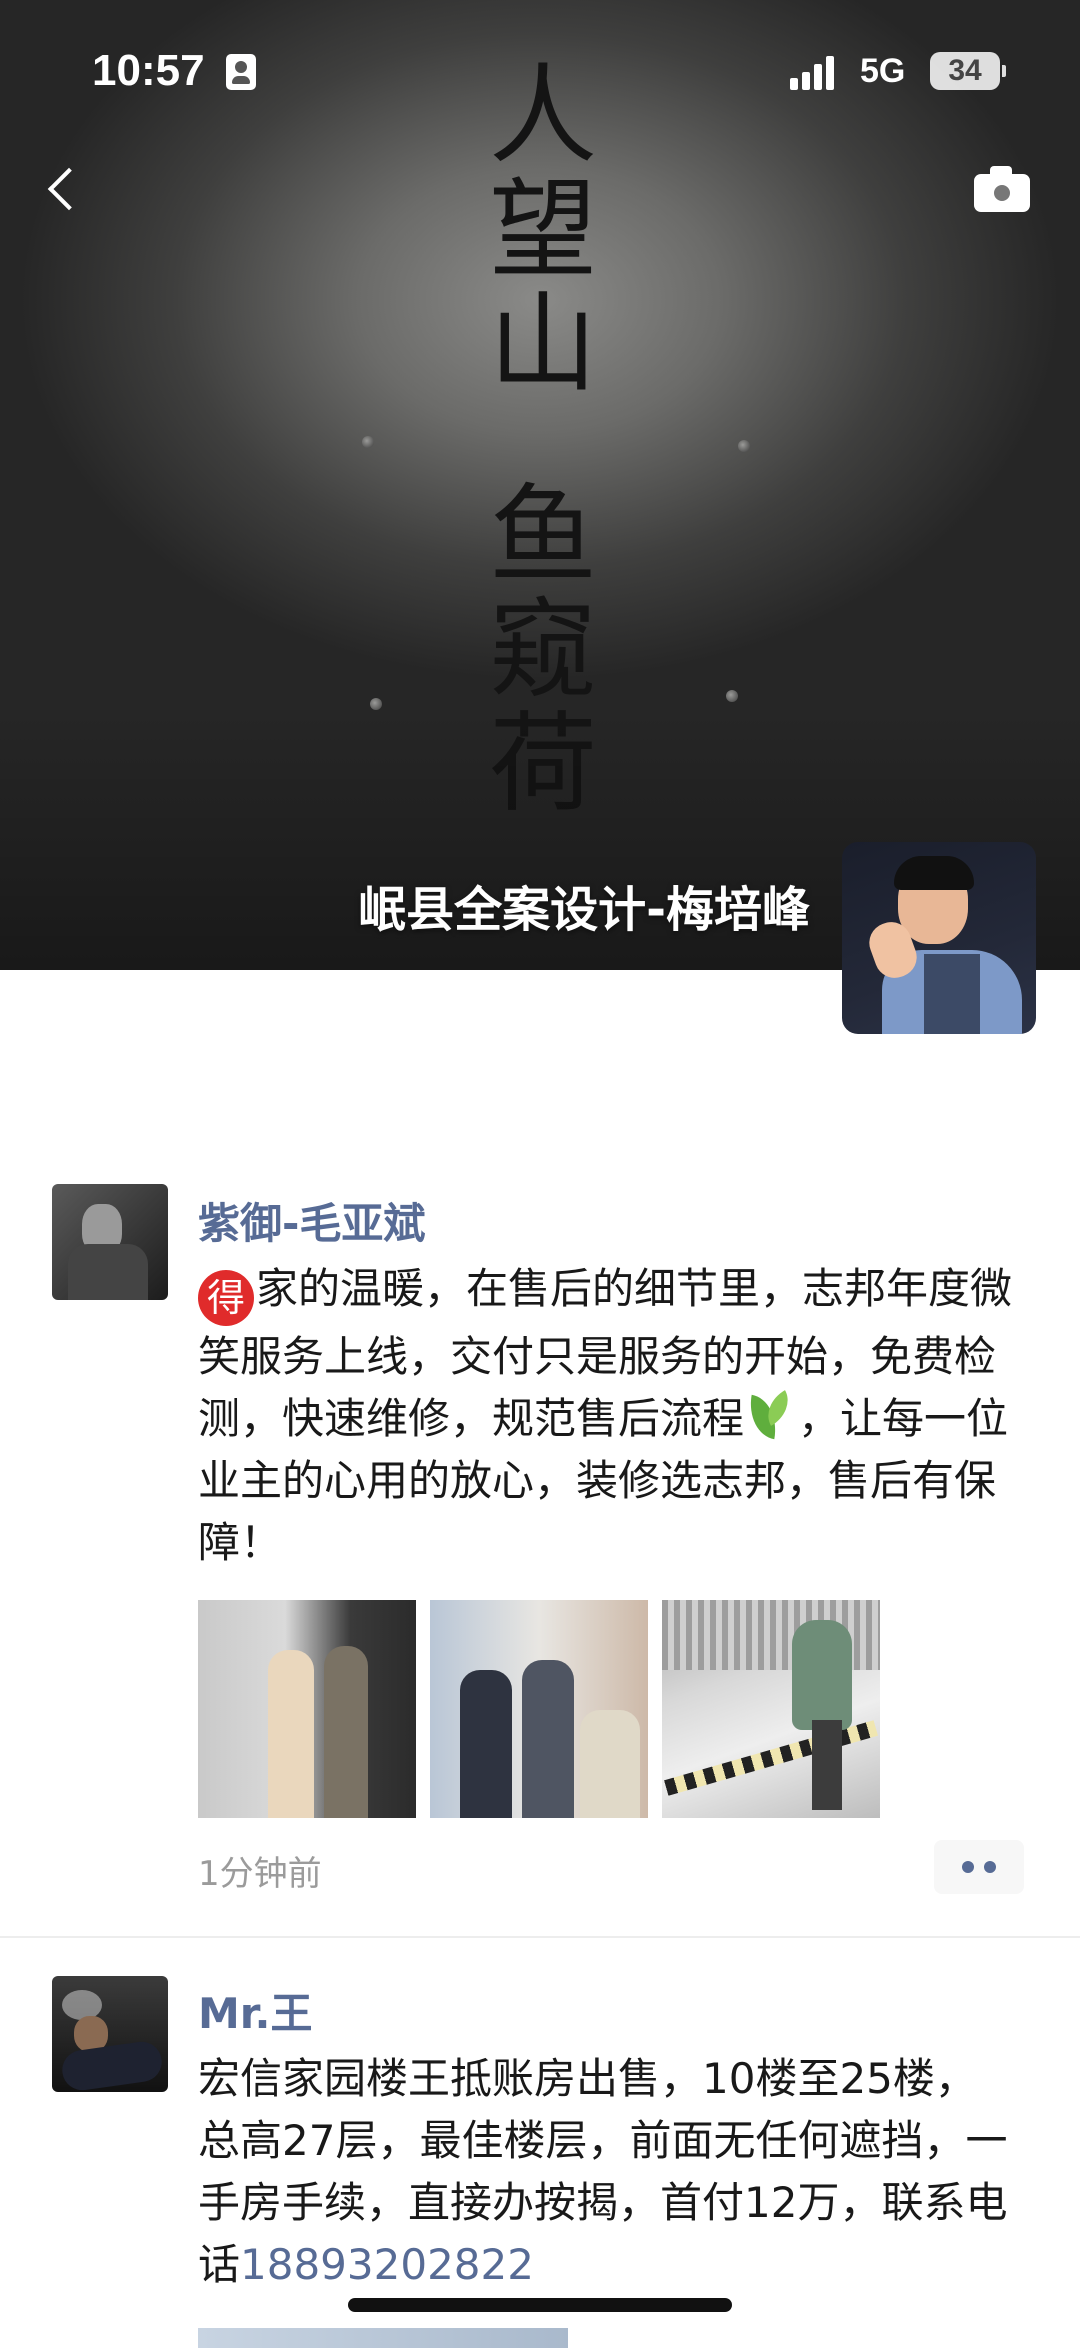  What do you see at coordinates (883, 71) in the screenshot?
I see `network-type: 5G` at bounding box center [883, 71].